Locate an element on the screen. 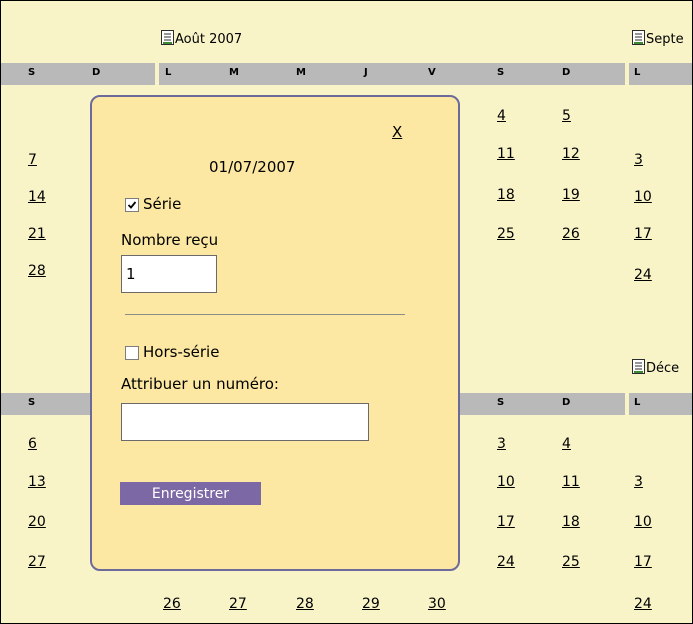 Image resolution: width=693 pixels, height=624 pixels. month-title-septembre-label: Septe is located at coordinates (665, 39).